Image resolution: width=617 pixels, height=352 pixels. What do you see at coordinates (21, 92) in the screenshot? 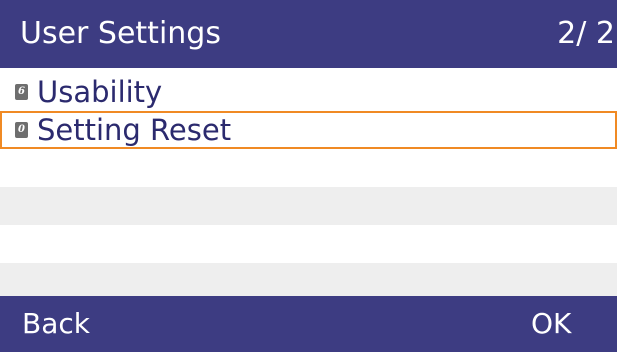
I see `number-key-6-icon: 6` at bounding box center [21, 92].